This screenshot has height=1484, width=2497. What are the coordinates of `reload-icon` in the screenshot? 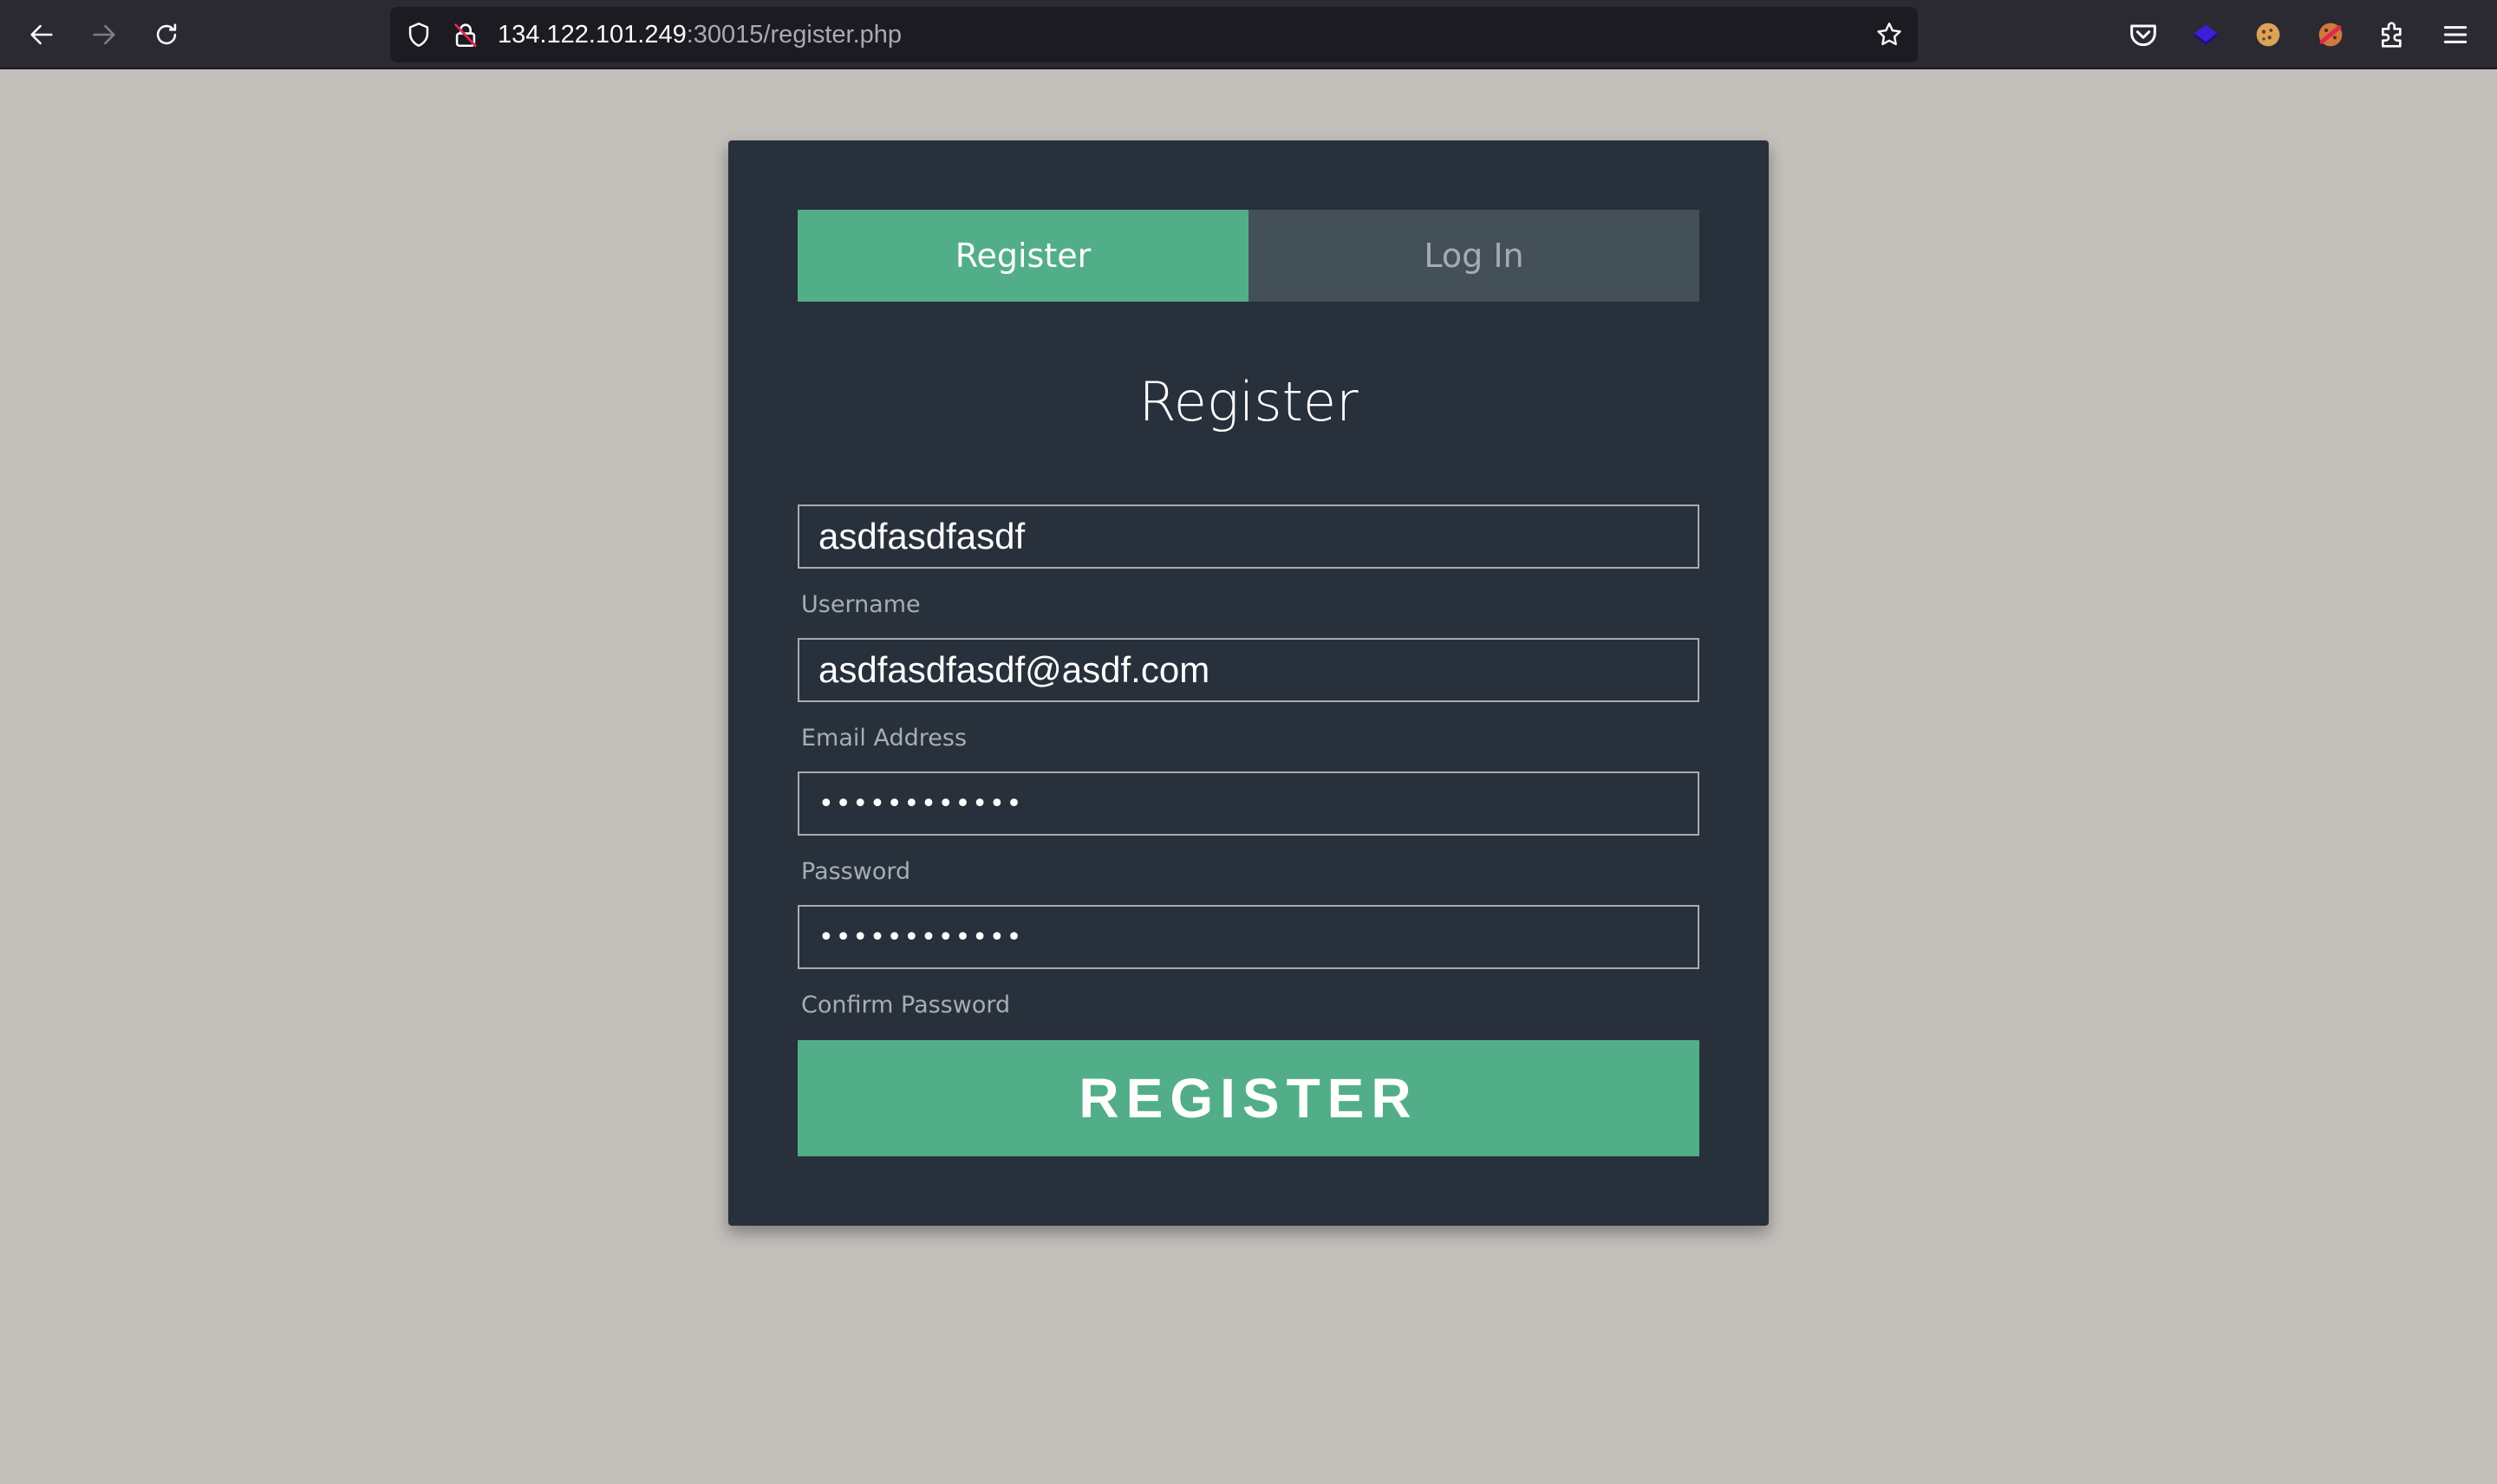 It's located at (166, 34).